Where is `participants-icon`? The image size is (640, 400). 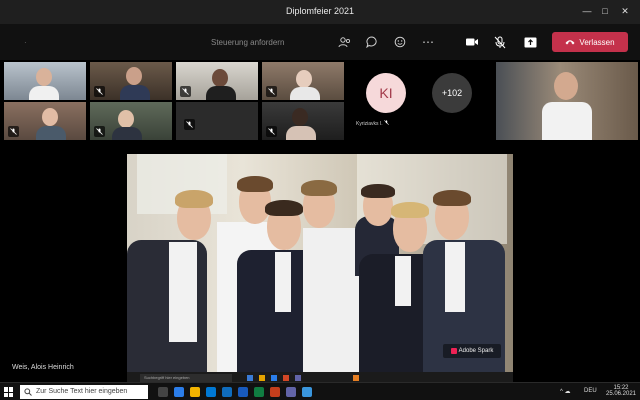
participants-icon is located at coordinates (344, 42).